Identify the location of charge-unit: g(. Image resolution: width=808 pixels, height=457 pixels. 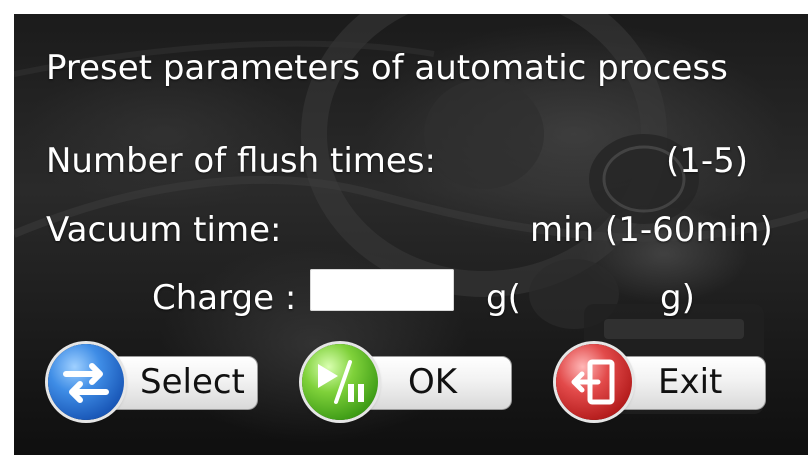
(503, 298).